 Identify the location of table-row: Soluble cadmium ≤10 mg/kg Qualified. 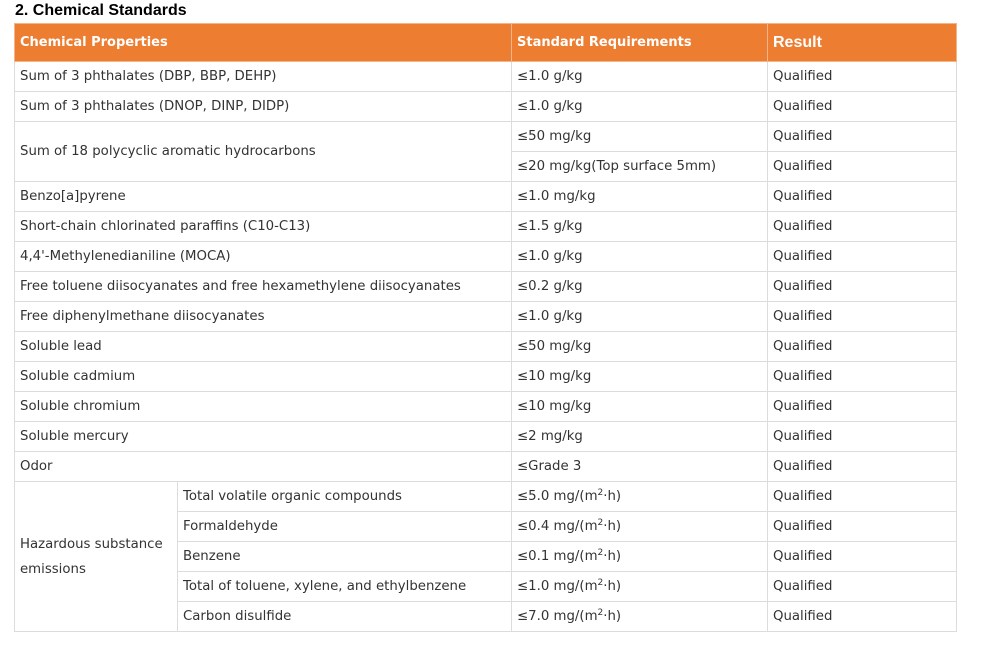
(485, 376).